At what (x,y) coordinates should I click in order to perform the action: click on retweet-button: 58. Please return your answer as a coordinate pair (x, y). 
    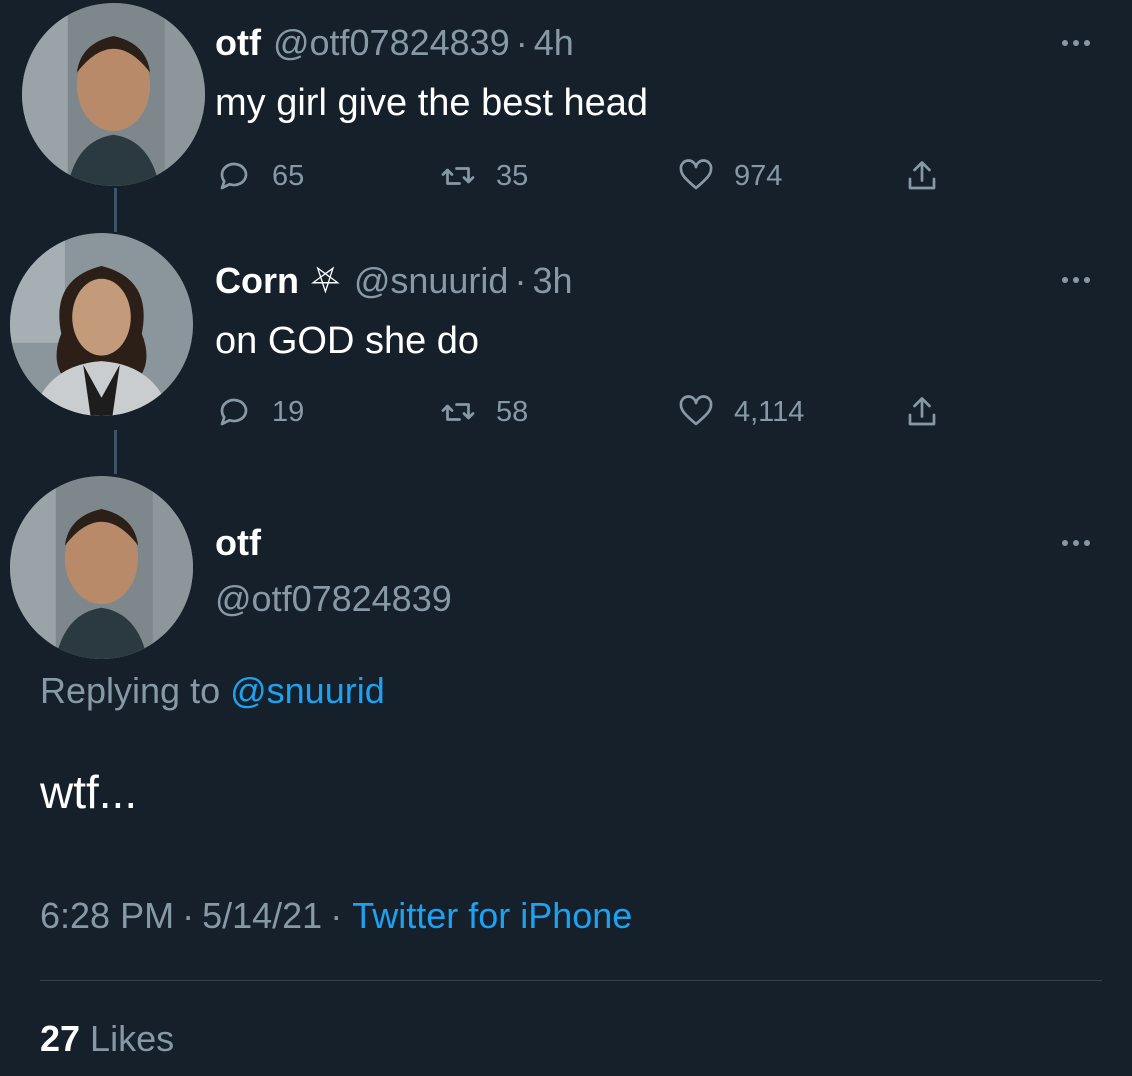
    Looking at the image, I should click on (484, 412).